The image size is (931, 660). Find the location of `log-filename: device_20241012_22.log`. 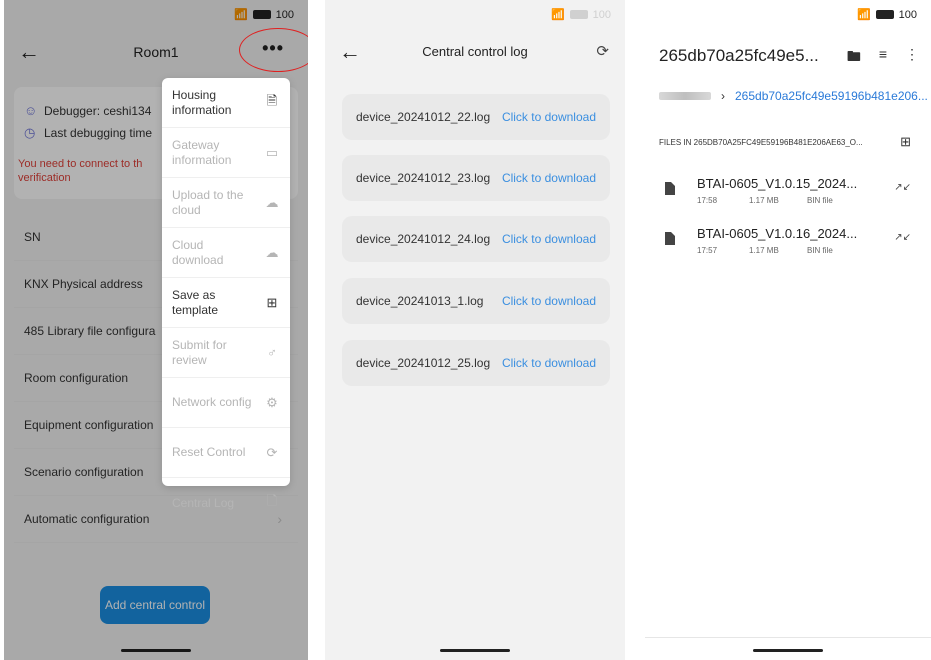

log-filename: device_20241012_22.log is located at coordinates (423, 117).